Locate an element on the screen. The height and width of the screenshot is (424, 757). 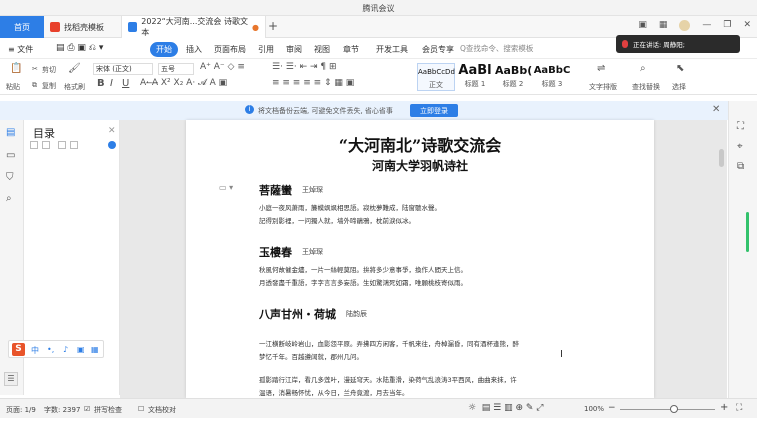
layout-icon: ▣ is located at coordinates (642, 25).